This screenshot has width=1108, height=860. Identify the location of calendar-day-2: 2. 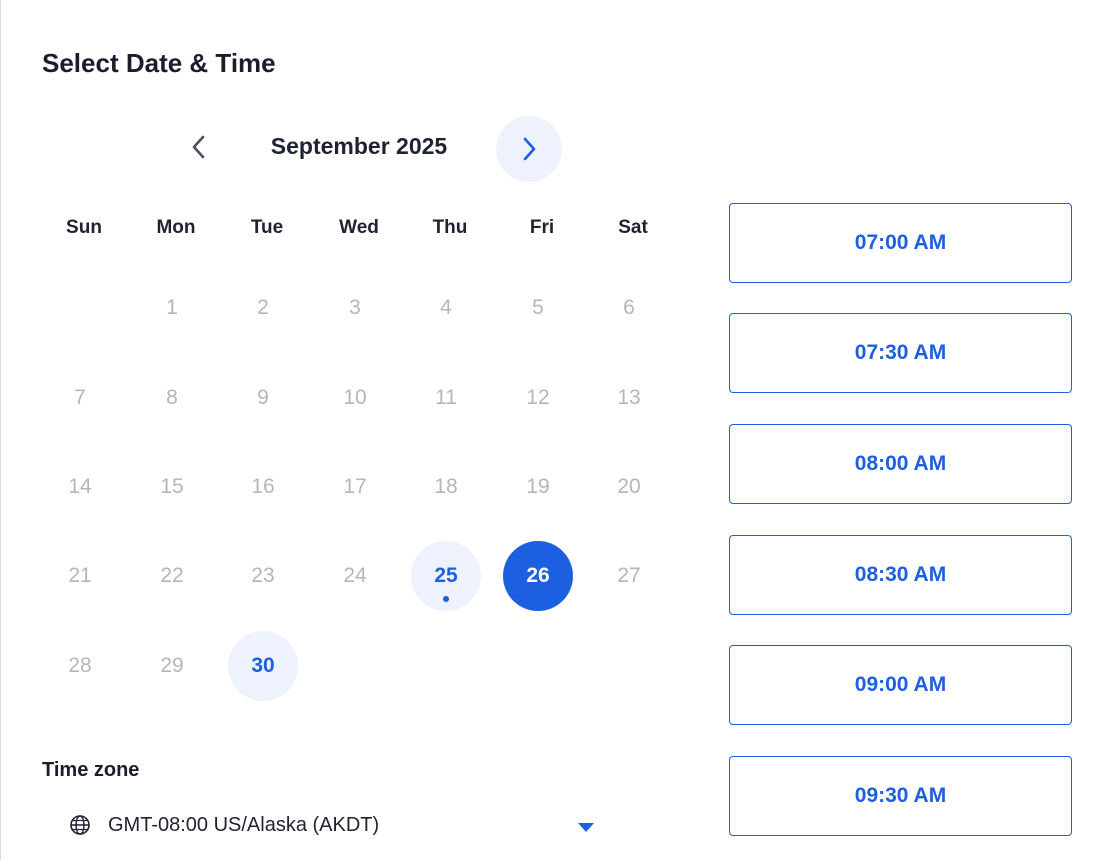
(263, 308).